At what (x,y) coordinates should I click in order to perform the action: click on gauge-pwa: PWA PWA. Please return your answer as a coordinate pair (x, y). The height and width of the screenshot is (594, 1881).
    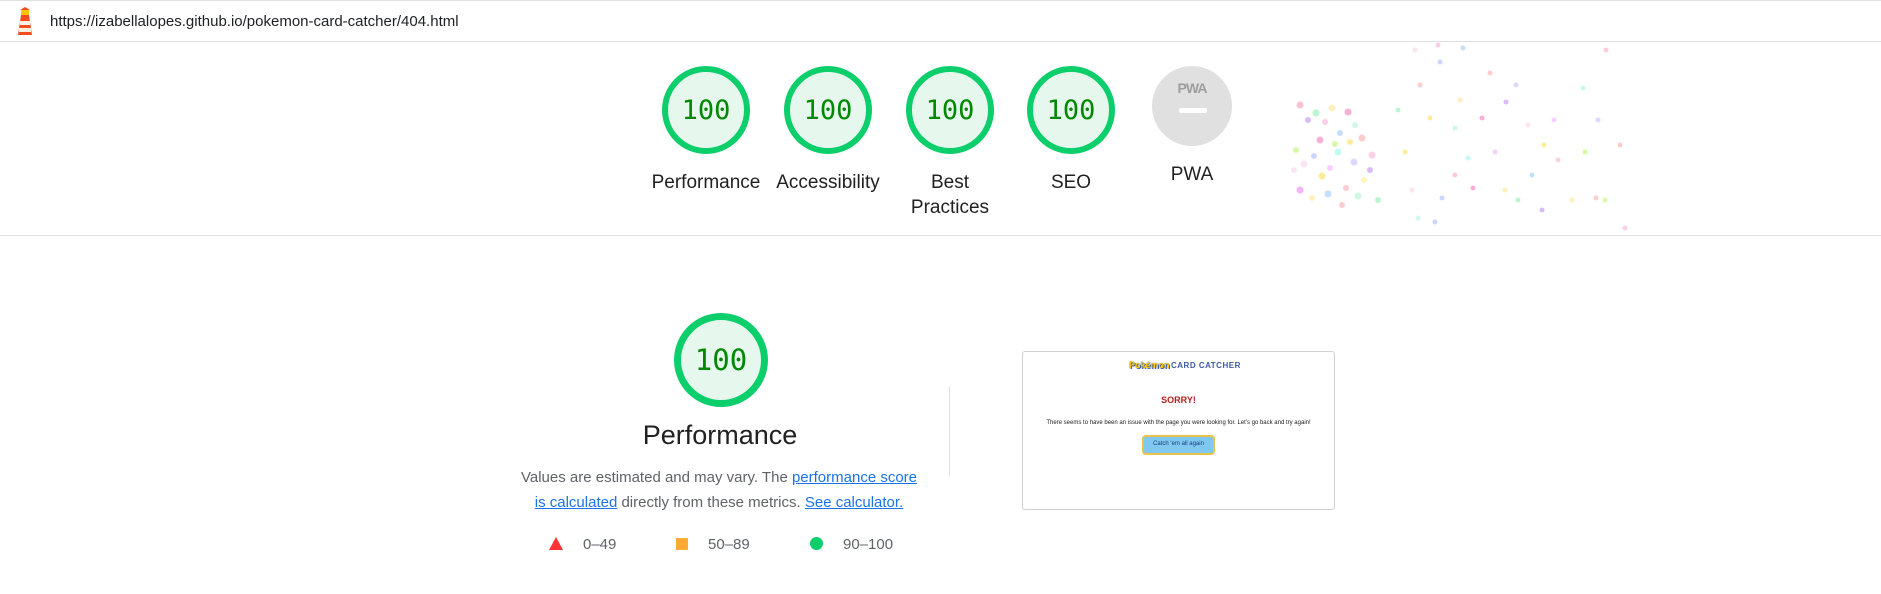
    Looking at the image, I should click on (1192, 126).